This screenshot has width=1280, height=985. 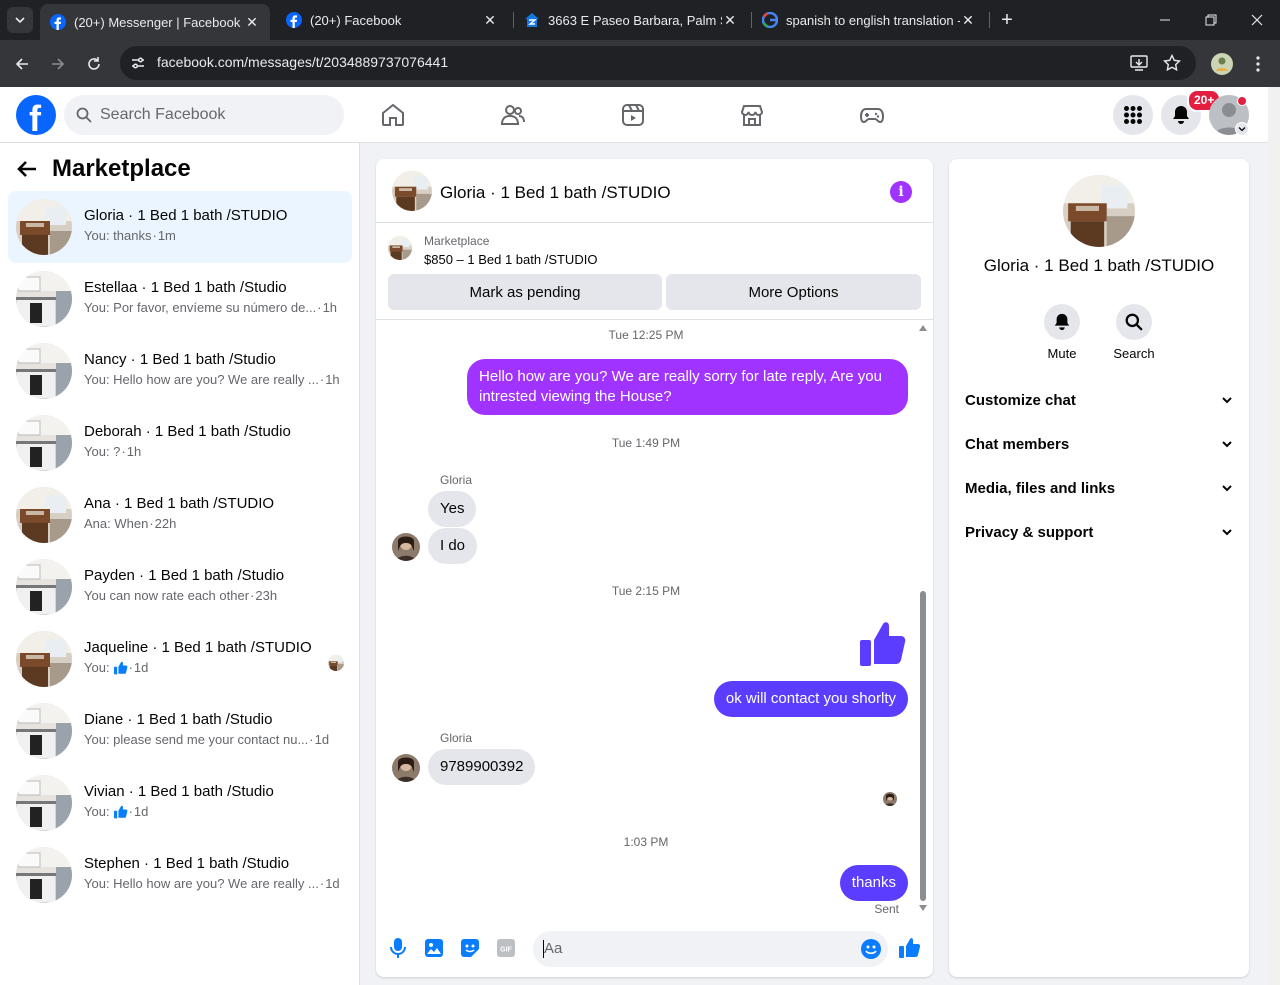 What do you see at coordinates (793, 292) in the screenshot?
I see `more-options-button: More Options` at bounding box center [793, 292].